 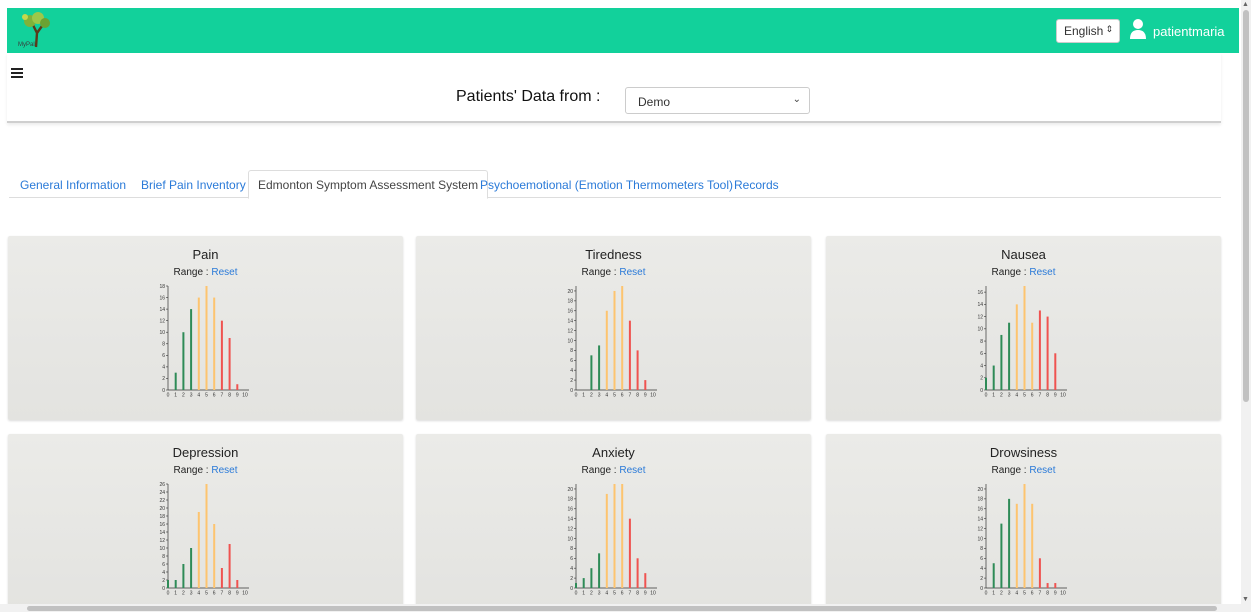 What do you see at coordinates (368, 184) in the screenshot?
I see `tab-edmonton-symptom-assessment: Edmonton Symptom Assessment System` at bounding box center [368, 184].